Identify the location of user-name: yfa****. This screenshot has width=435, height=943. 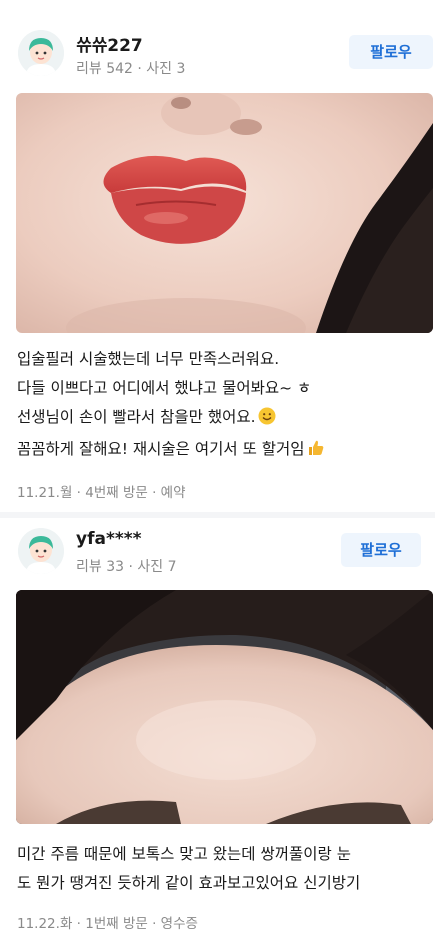
(109, 539).